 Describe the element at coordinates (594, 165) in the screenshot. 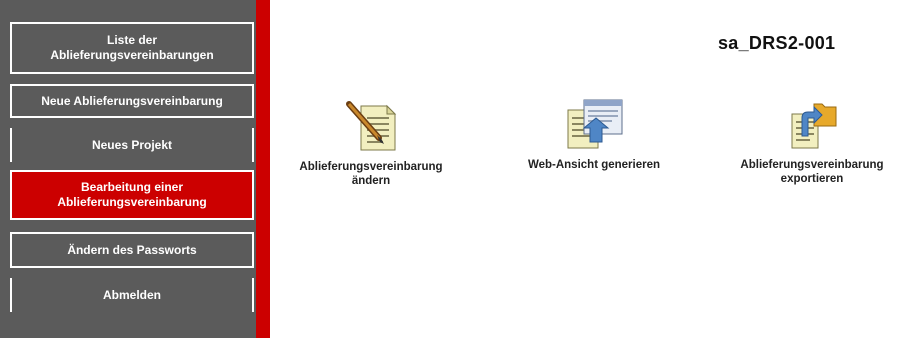

I see `action-label: Web-Ansicht generieren` at that location.